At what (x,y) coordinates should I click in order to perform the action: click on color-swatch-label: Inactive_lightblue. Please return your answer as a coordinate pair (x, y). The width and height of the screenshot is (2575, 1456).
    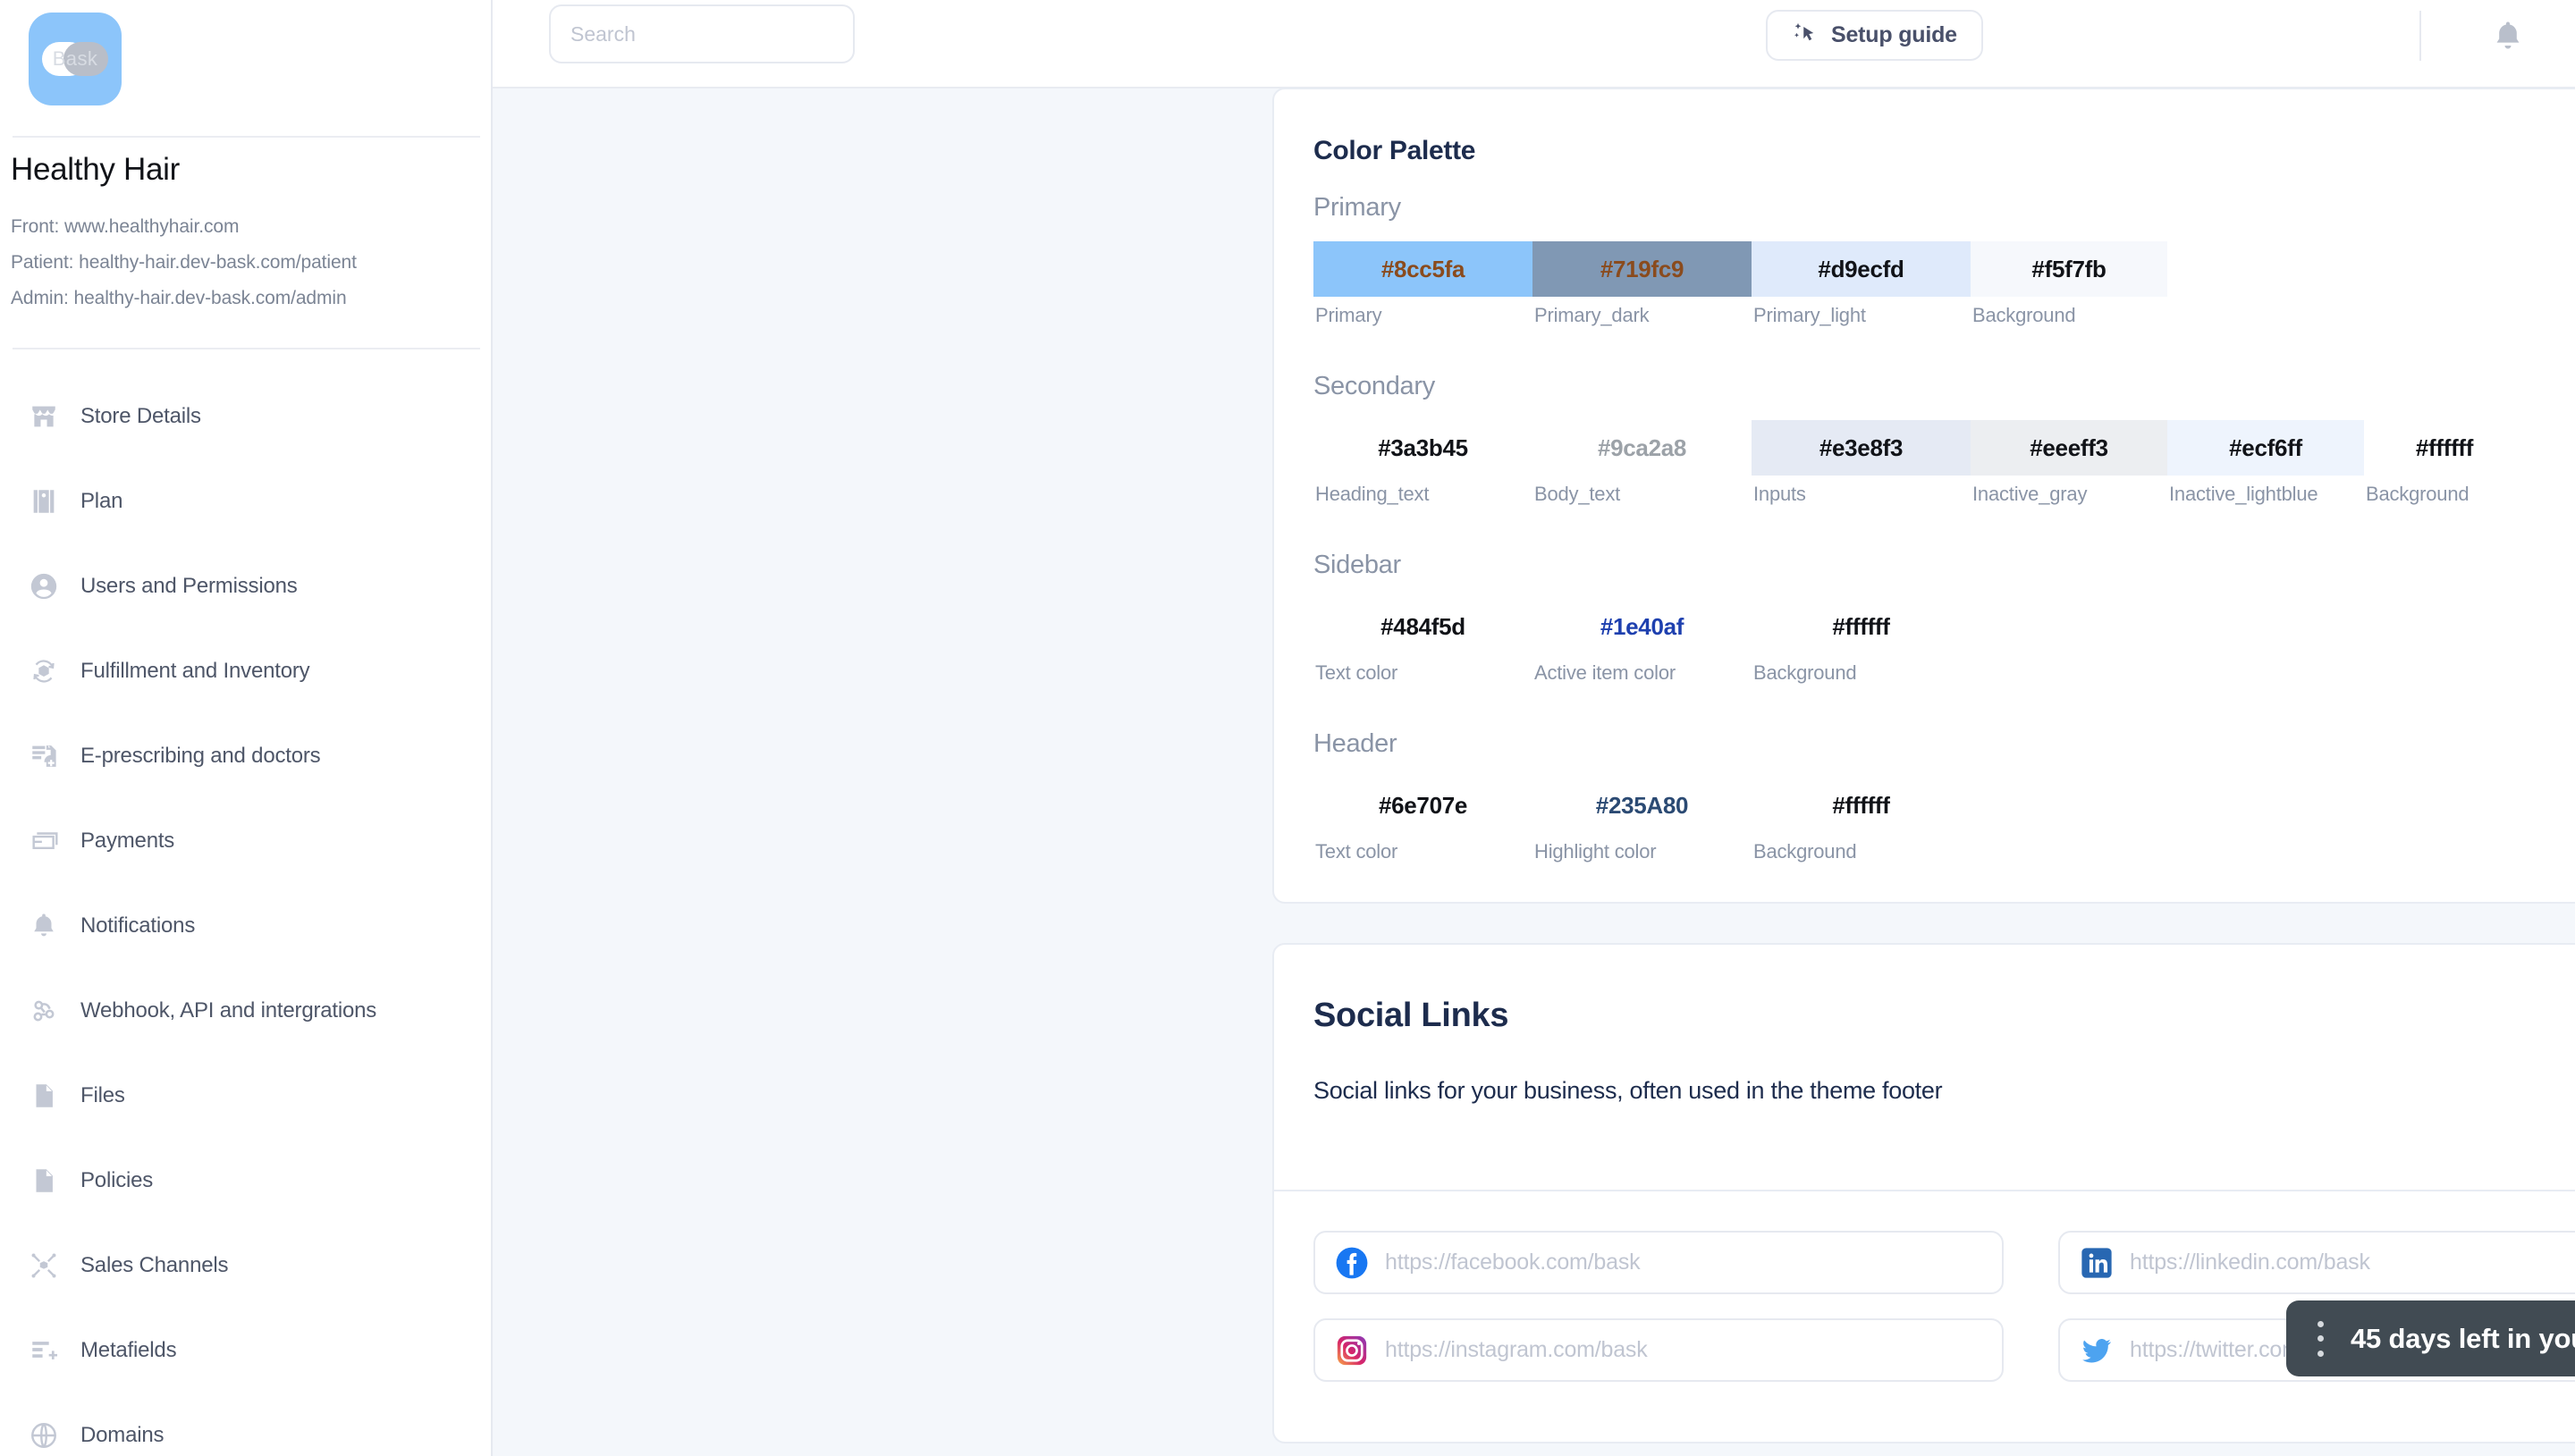
    Looking at the image, I should click on (2243, 494).